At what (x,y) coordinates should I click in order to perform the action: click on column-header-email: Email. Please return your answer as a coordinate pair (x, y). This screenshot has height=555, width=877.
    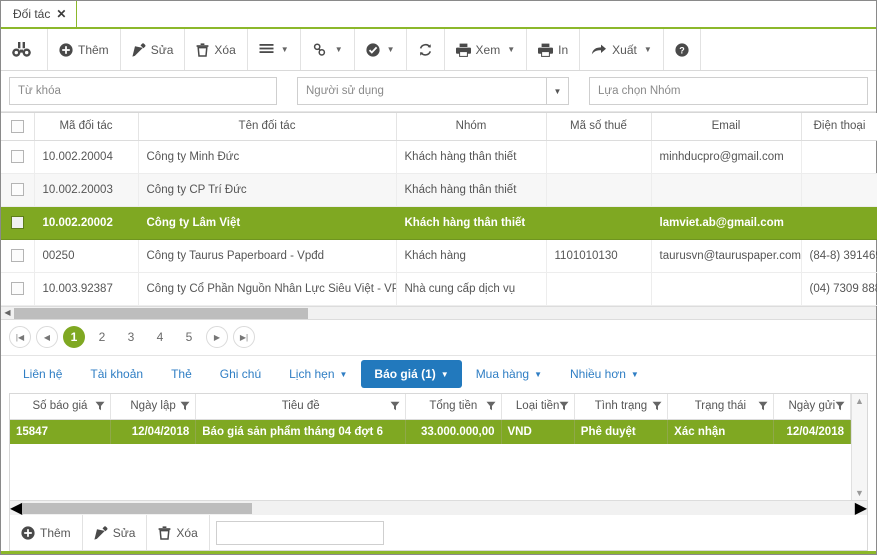
    Looking at the image, I should click on (726, 127).